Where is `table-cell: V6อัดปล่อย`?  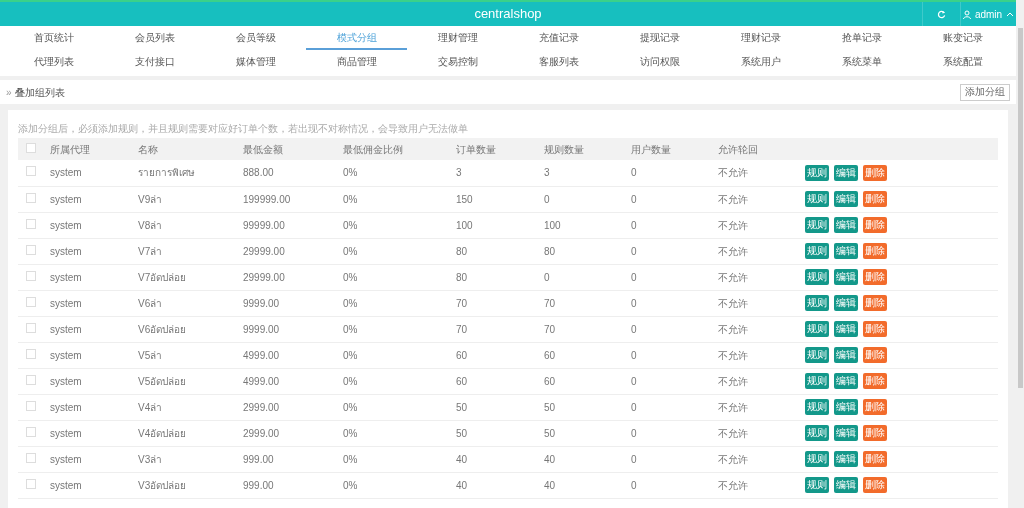 table-cell: V6อัดปล่อย is located at coordinates (162, 329).